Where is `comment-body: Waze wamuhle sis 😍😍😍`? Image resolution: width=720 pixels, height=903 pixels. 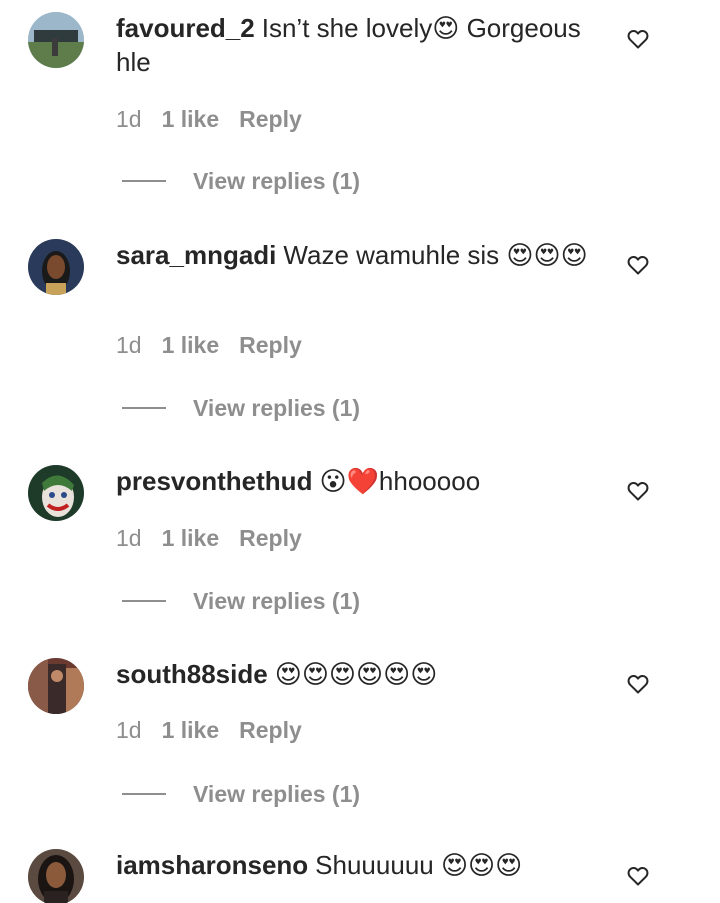 comment-body: Waze wamuhle sis 😍😍😍 is located at coordinates (435, 255).